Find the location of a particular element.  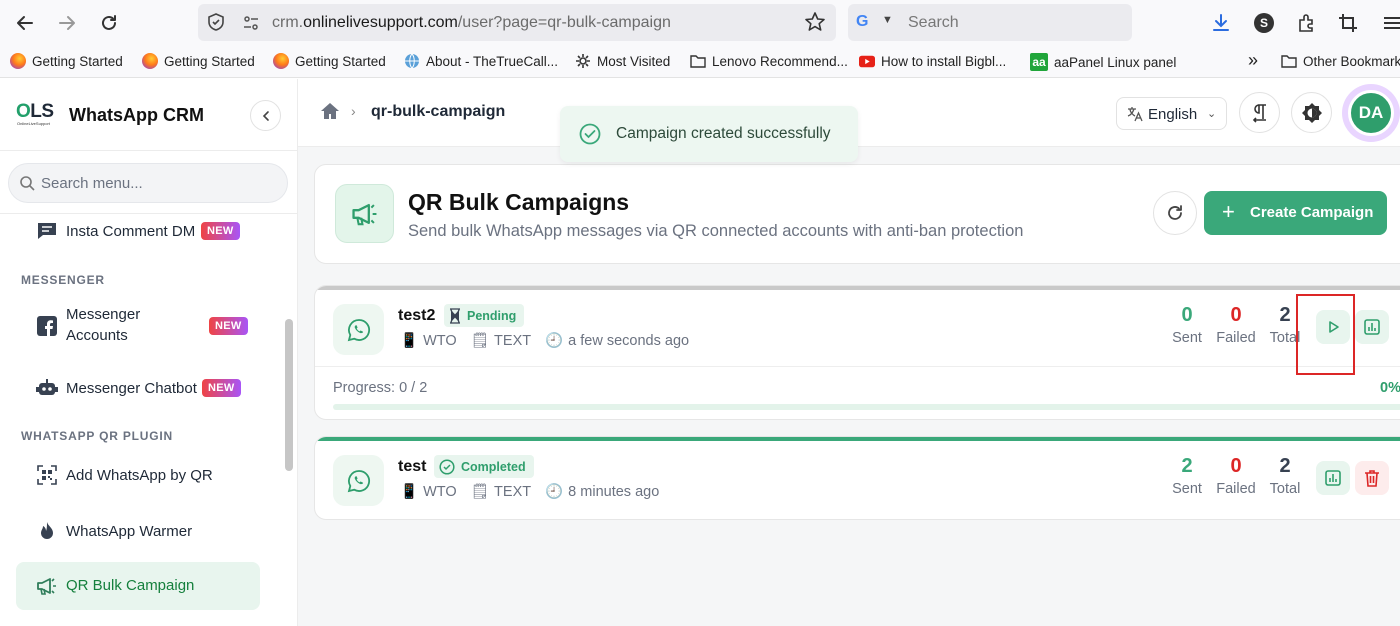

sidebar-item-messenger-chatbot: Messenger Chatbot NEW is located at coordinates (138, 388).